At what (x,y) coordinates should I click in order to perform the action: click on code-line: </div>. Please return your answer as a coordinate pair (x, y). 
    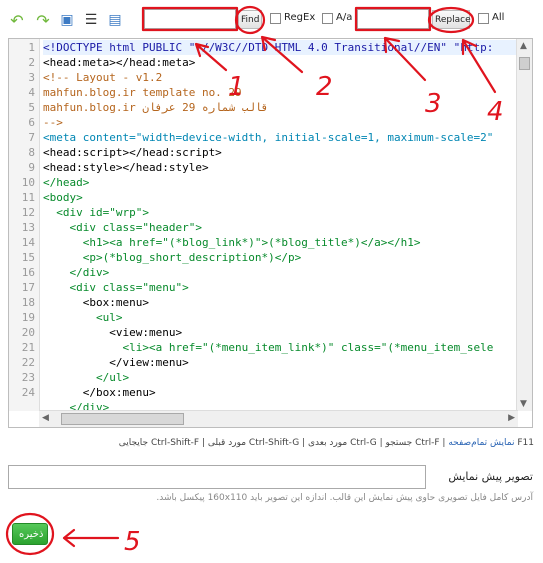
    Looking at the image, I should click on (76, 272).